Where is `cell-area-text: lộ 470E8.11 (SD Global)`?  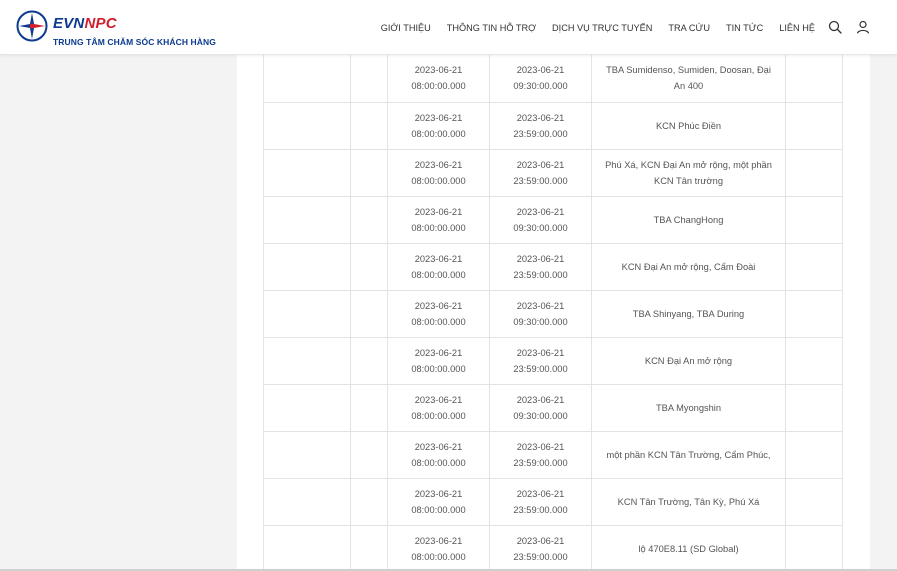 cell-area-text: lộ 470E8.11 (SD Global) is located at coordinates (688, 548).